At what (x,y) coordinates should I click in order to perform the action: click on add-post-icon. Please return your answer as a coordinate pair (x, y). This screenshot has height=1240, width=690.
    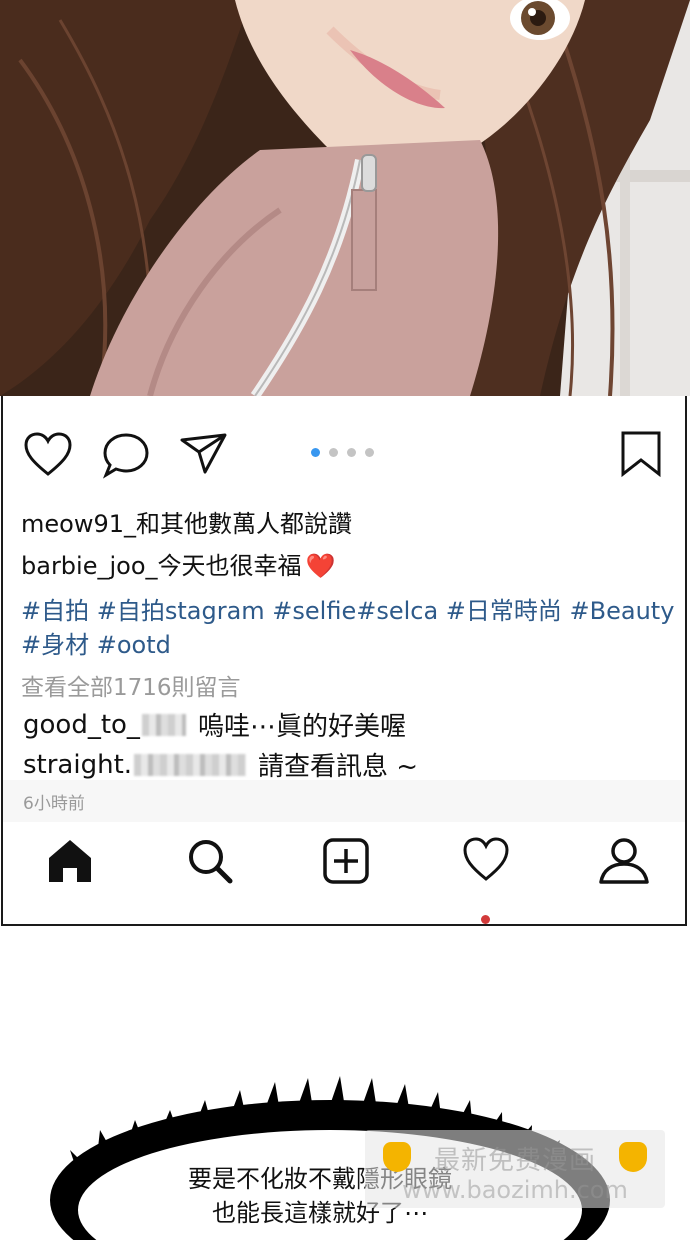
    Looking at the image, I should click on (346, 861).